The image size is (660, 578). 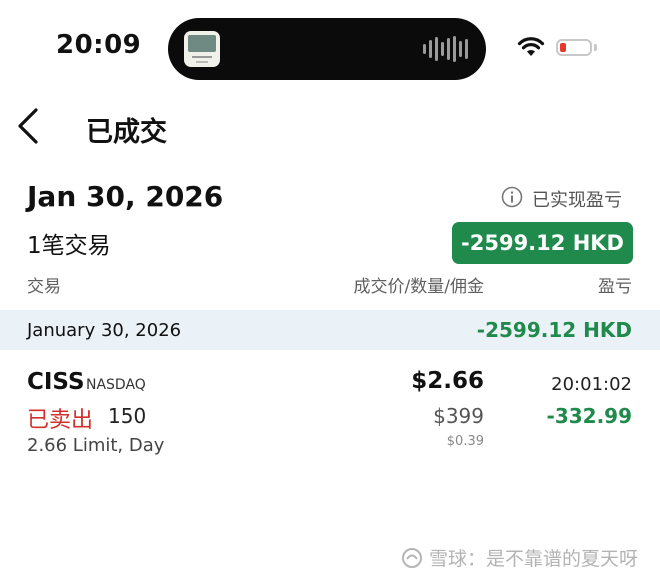 I want to click on trade-order-type: 2.66 Limit, Day, so click(x=96, y=445).